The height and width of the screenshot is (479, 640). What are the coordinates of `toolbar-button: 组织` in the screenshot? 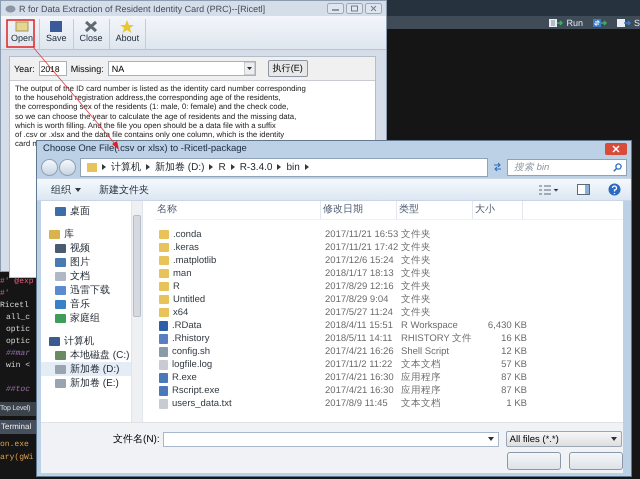 It's located at (66, 189).